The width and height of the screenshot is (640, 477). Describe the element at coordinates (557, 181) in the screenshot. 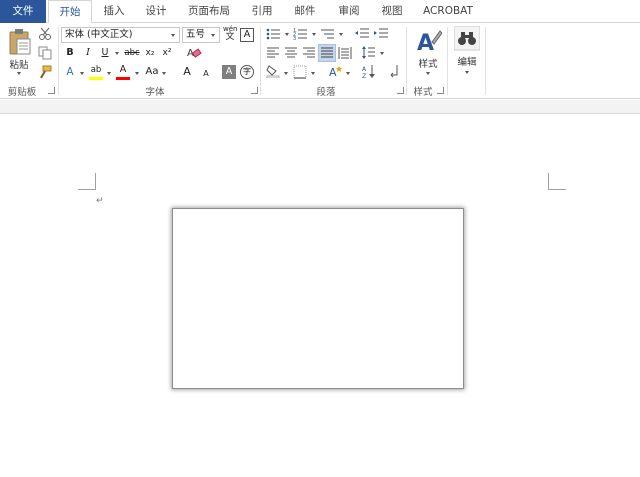

I see `margin-corner-top-right` at that location.